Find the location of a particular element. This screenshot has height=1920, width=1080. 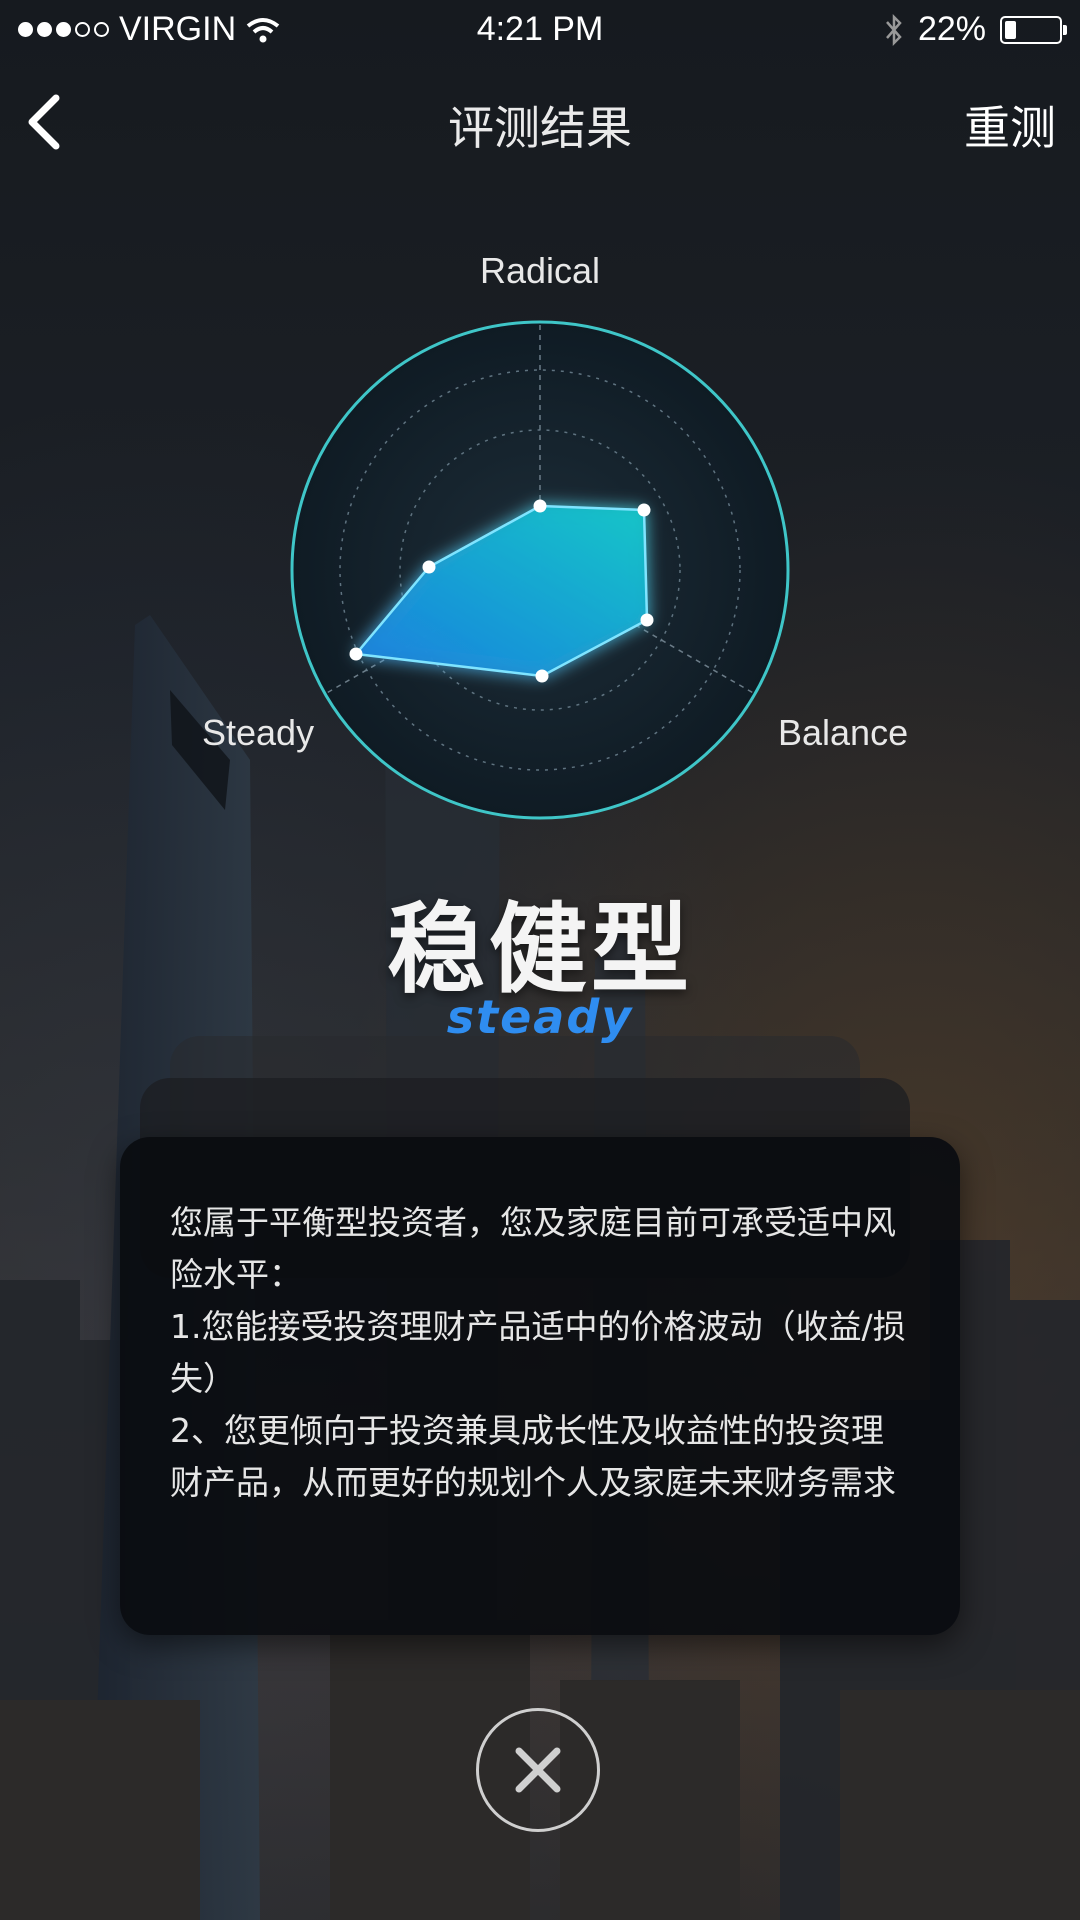

close-icon is located at coordinates (538, 1770).